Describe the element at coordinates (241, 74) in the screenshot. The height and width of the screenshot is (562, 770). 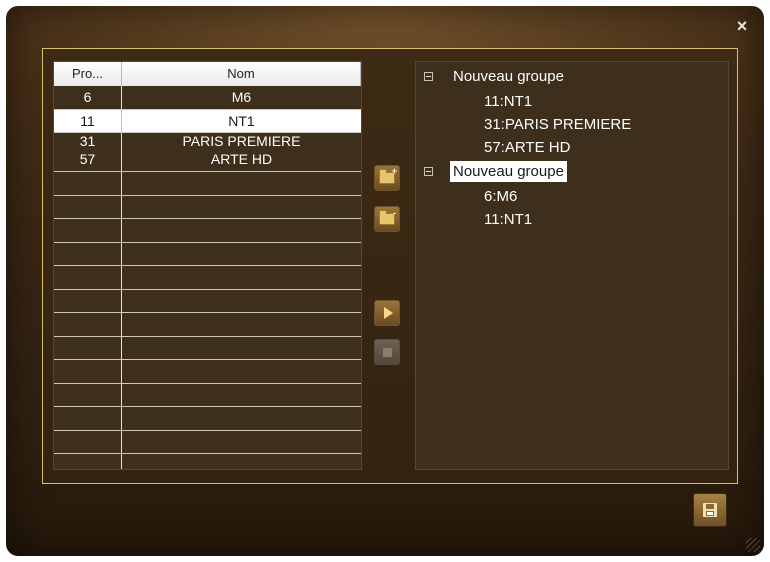
I see `column-header-name: Nom` at that location.